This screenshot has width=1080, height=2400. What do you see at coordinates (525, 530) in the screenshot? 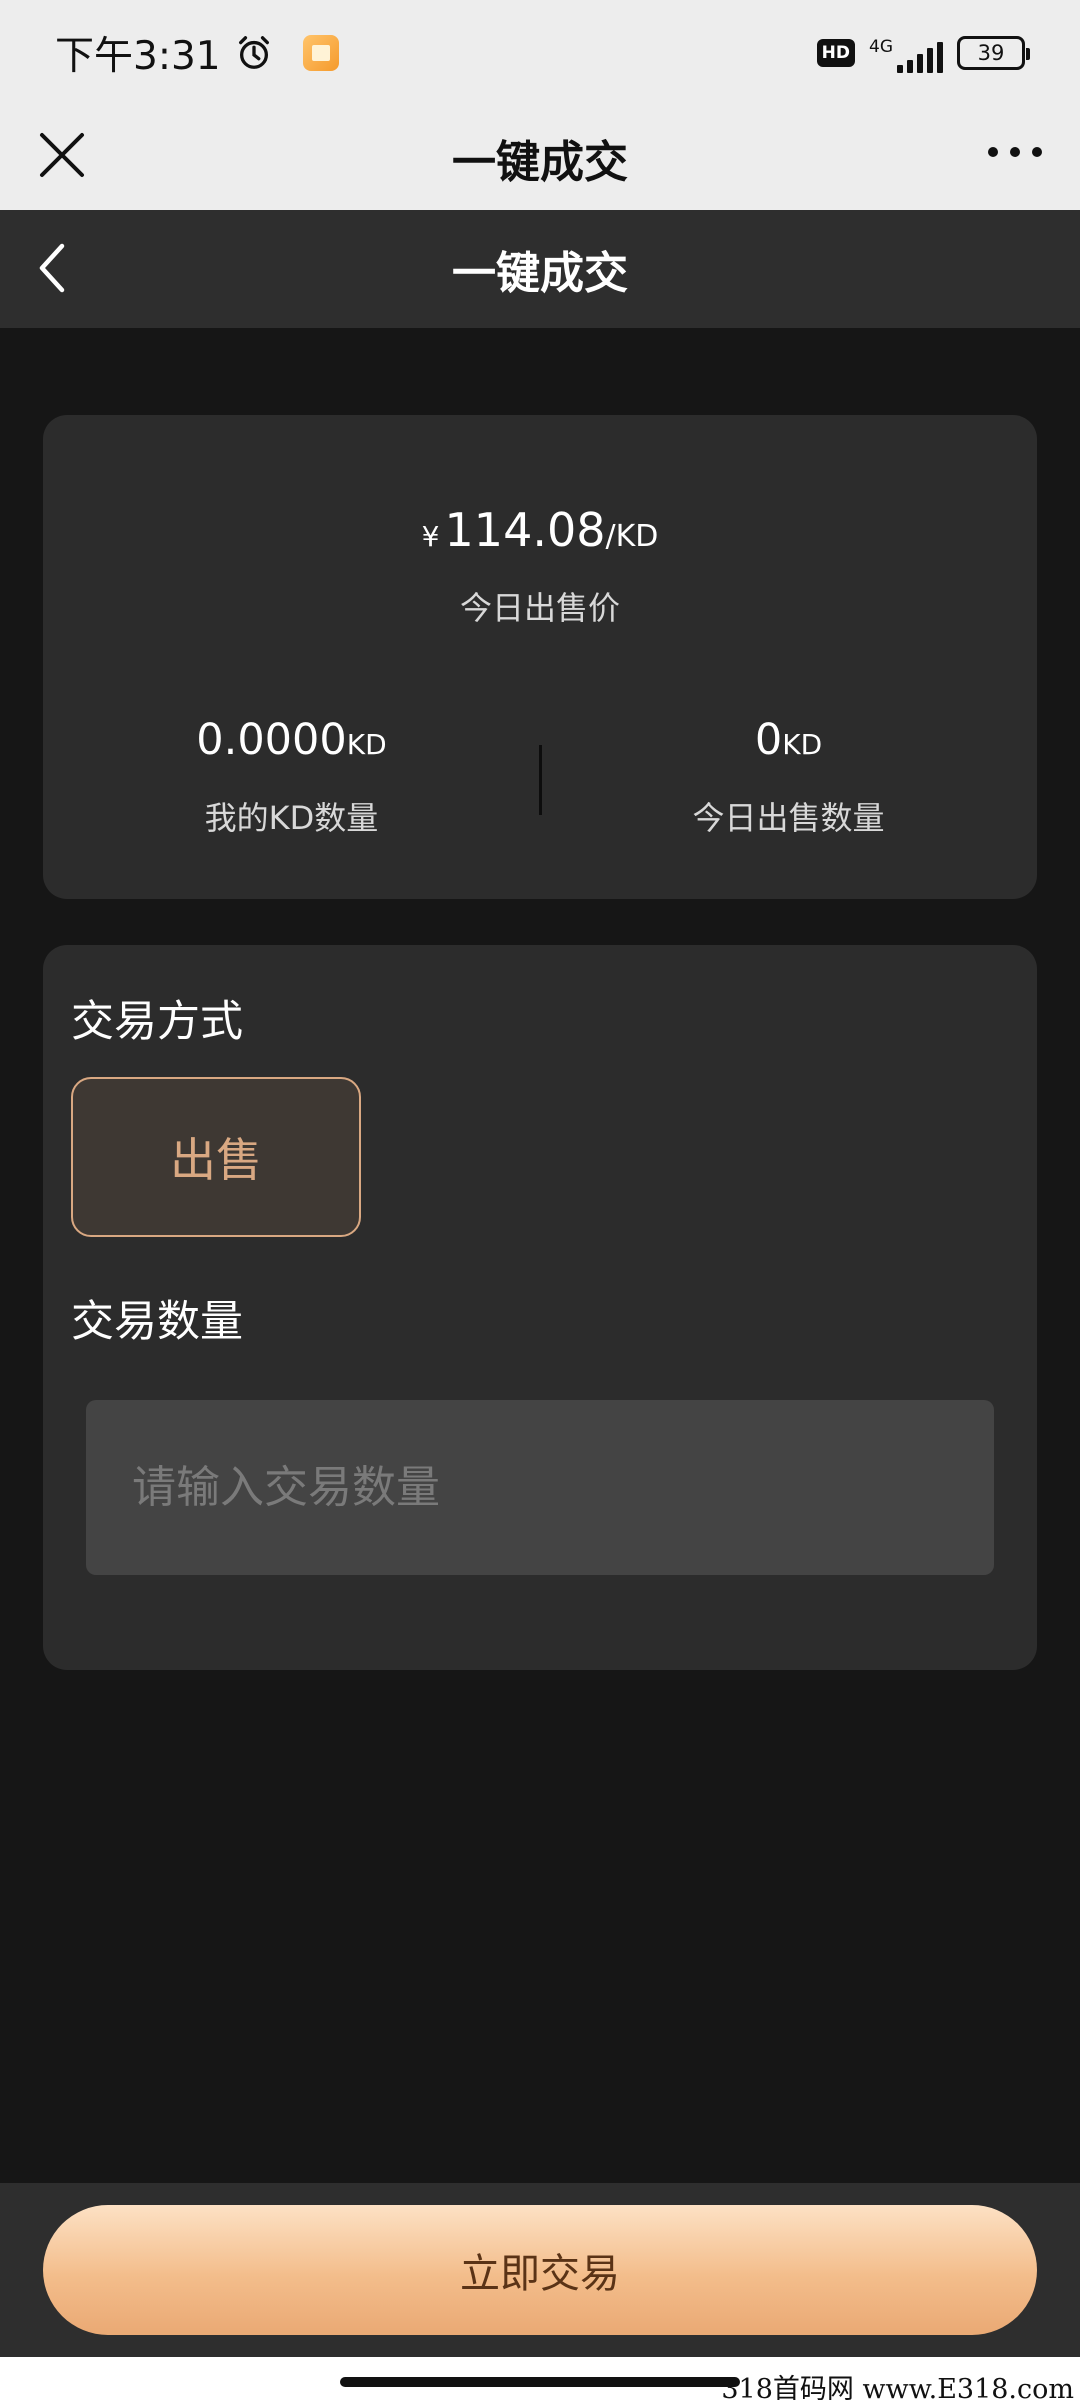
I see `price-value: 114.08` at bounding box center [525, 530].